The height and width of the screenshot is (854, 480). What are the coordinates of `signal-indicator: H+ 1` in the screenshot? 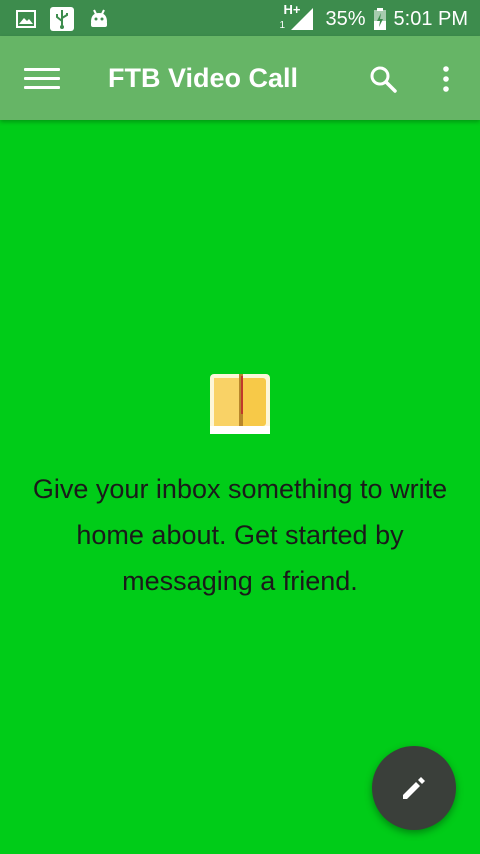 It's located at (298, 17).